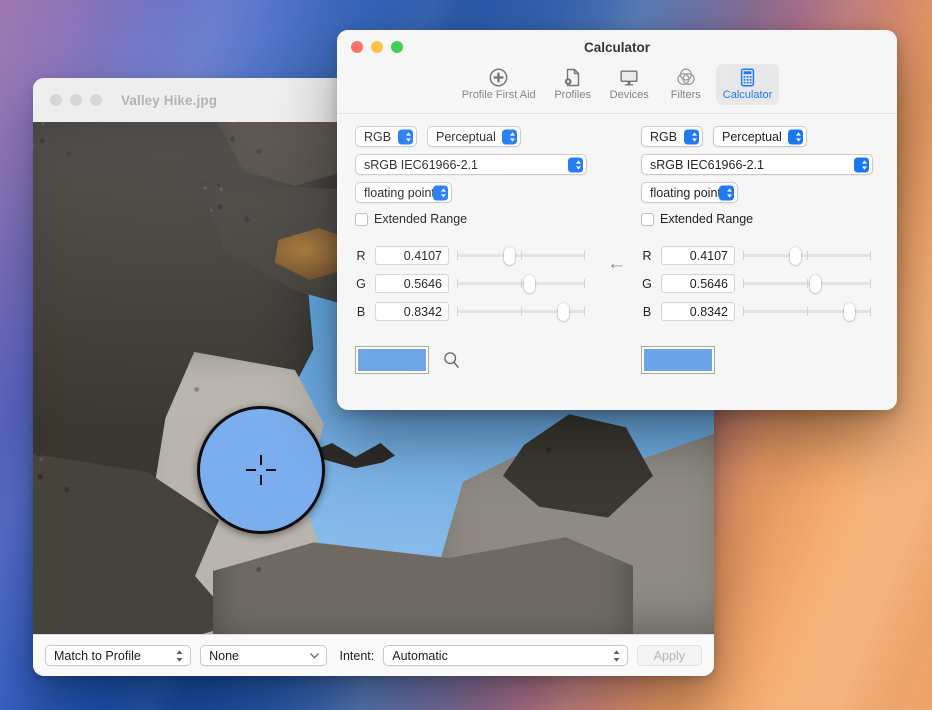  I want to click on apply-label: Apply, so click(669, 655).